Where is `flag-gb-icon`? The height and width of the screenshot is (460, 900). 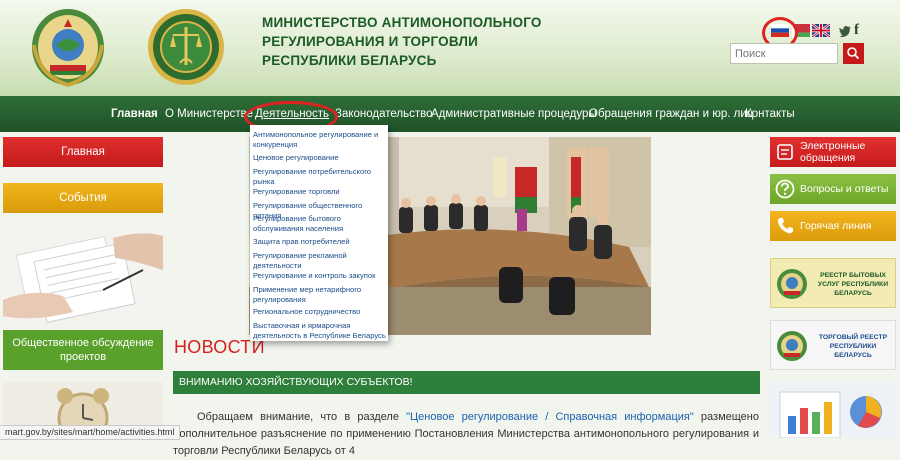 flag-gb-icon is located at coordinates (821, 30).